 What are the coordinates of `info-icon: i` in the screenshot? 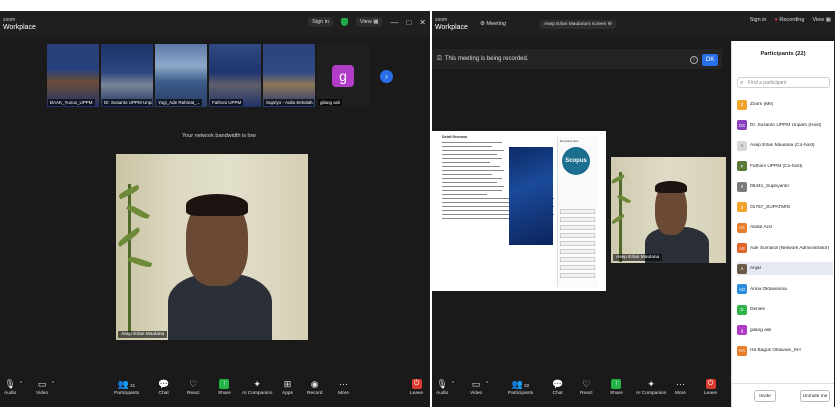 It's located at (694, 60).